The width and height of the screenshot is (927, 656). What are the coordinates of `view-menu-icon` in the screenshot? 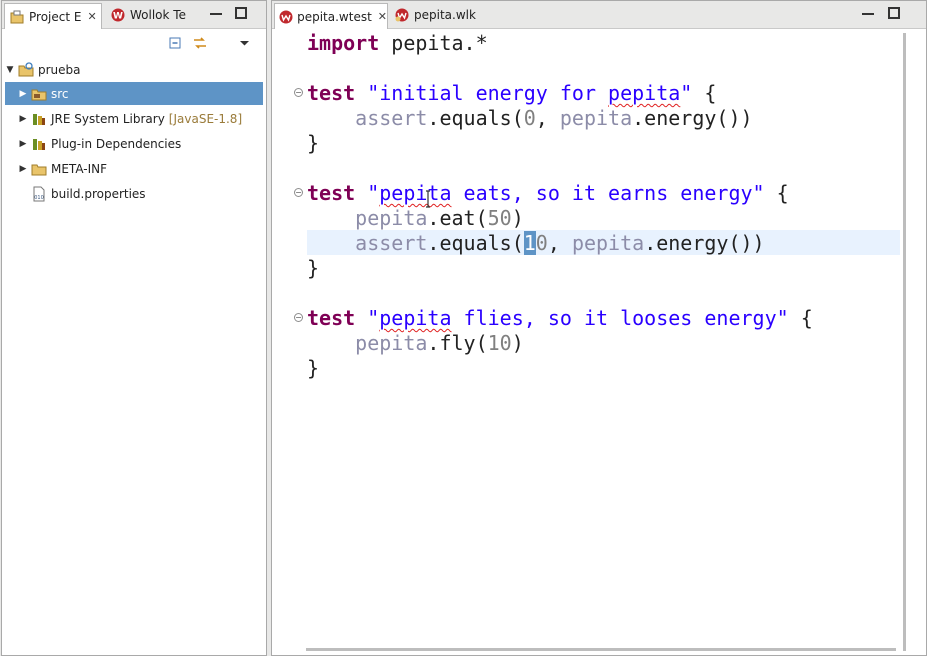 It's located at (245, 43).